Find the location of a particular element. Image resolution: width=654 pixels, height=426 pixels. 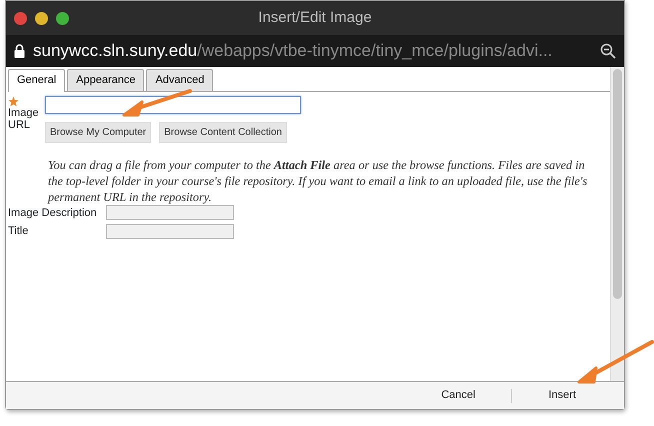

image-url-field is located at coordinates (173, 105).